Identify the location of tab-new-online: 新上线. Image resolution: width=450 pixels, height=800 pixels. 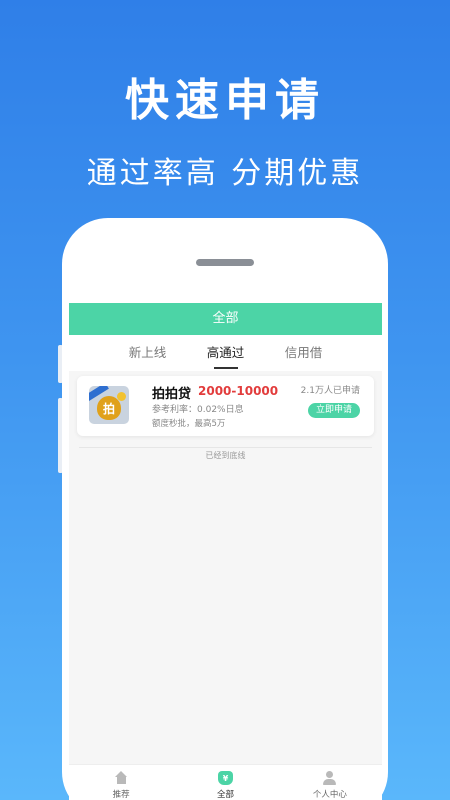
(148, 353).